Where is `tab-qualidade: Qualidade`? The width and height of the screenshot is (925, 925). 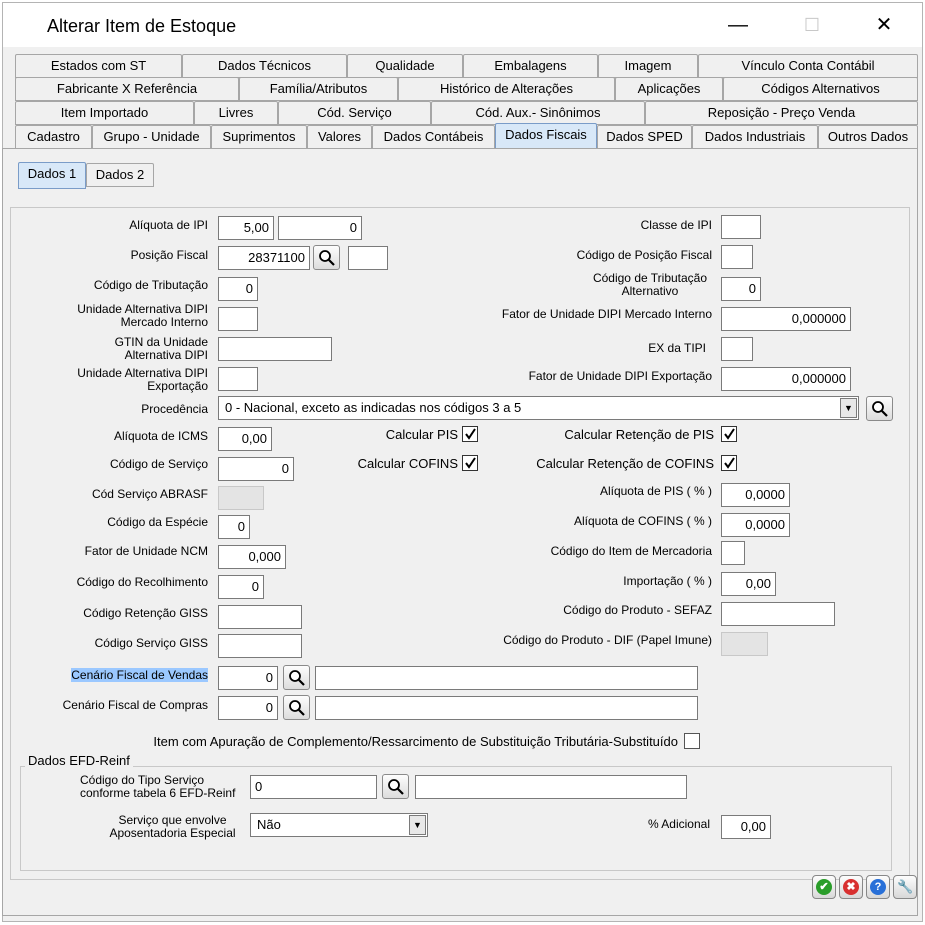
tab-qualidade: Qualidade is located at coordinates (405, 66).